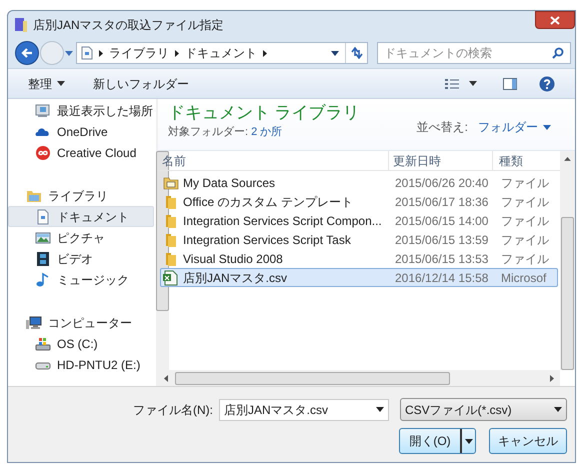 Image resolution: width=577 pixels, height=465 pixels. I want to click on history-caret-icon, so click(69, 53).